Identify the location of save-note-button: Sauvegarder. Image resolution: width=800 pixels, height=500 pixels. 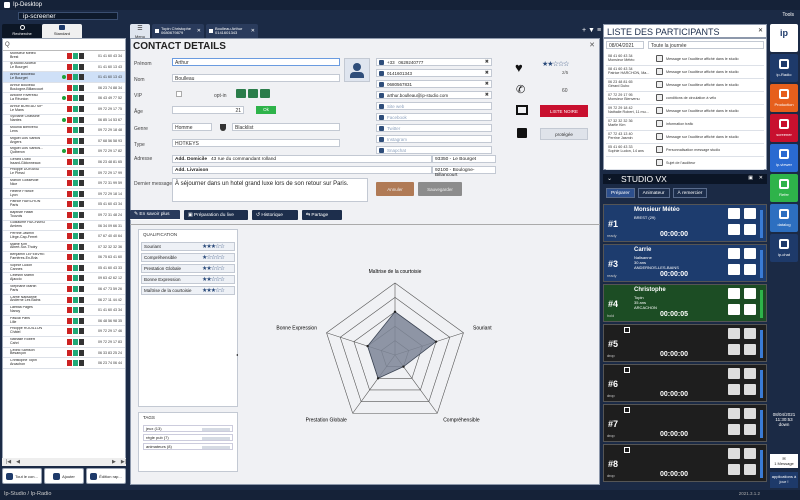
(440, 189).